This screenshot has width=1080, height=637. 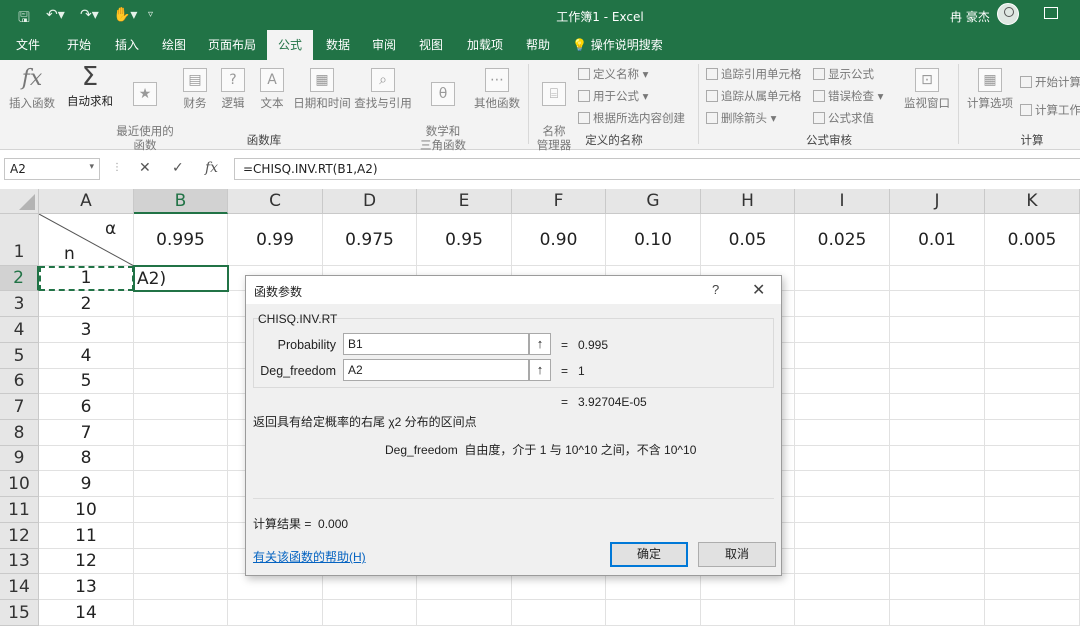 What do you see at coordinates (1032, 561) in the screenshot?
I see `cell-K13` at bounding box center [1032, 561].